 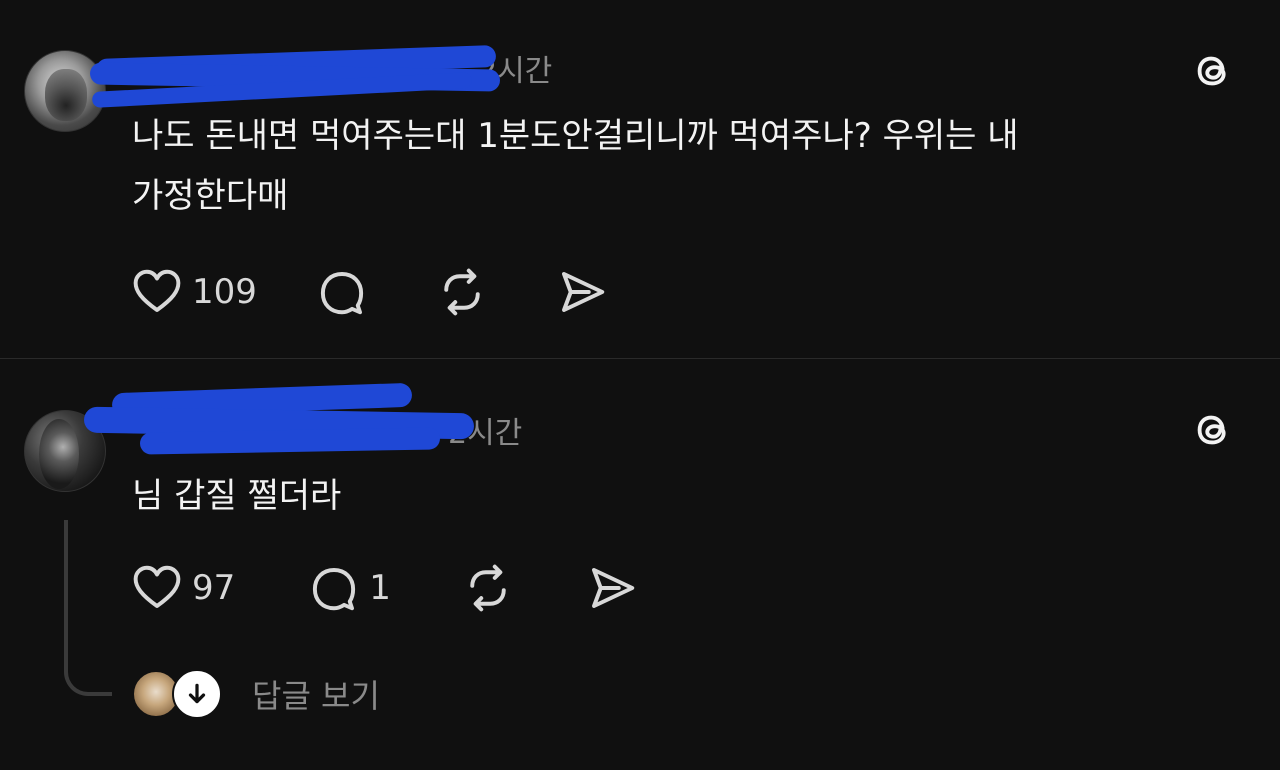 I want to click on like-count: 109, so click(x=224, y=292).